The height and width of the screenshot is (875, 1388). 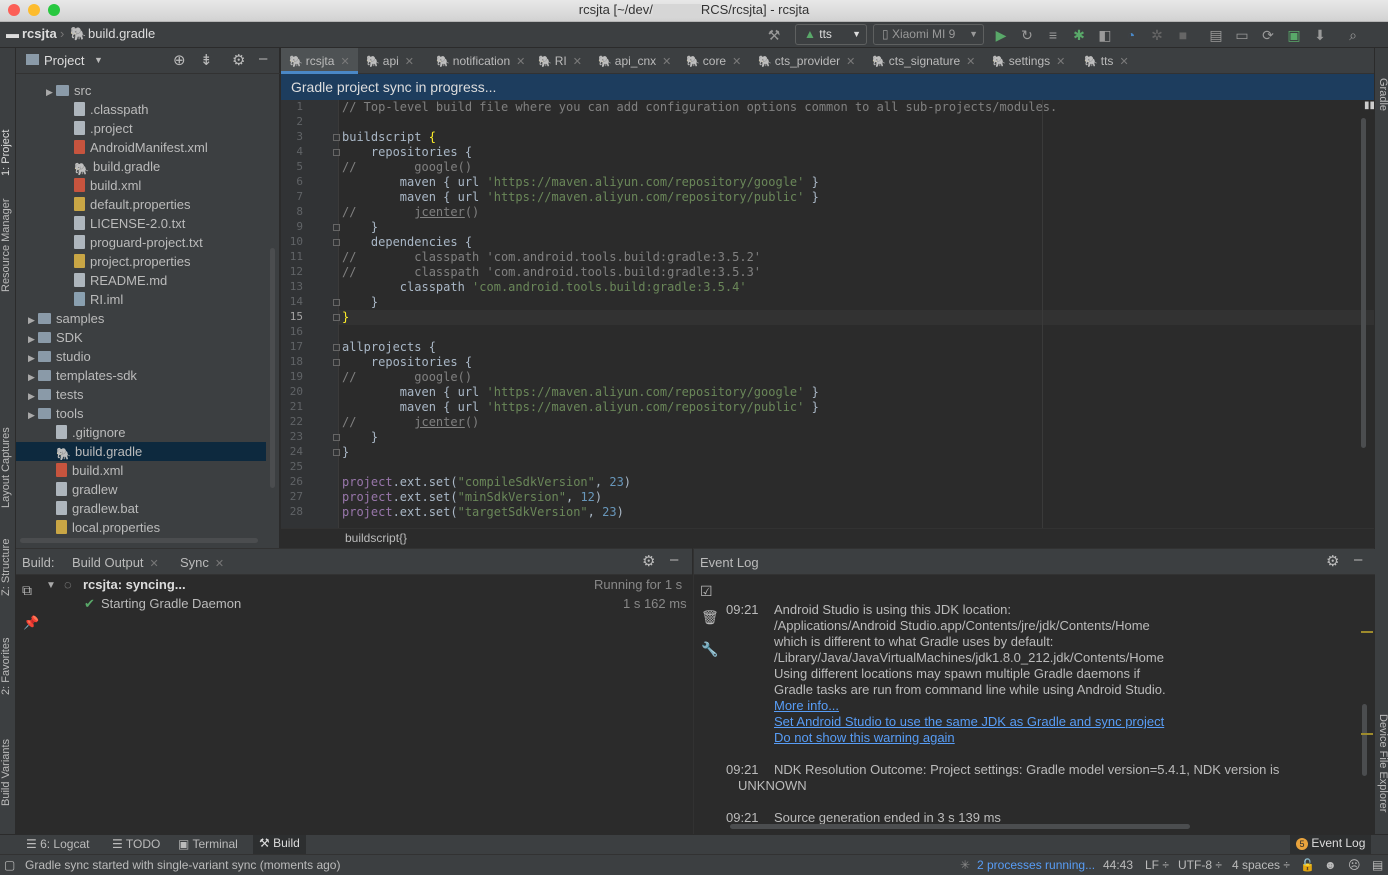 What do you see at coordinates (6, 153) in the screenshot?
I see `stripe-project: 1: Project` at bounding box center [6, 153].